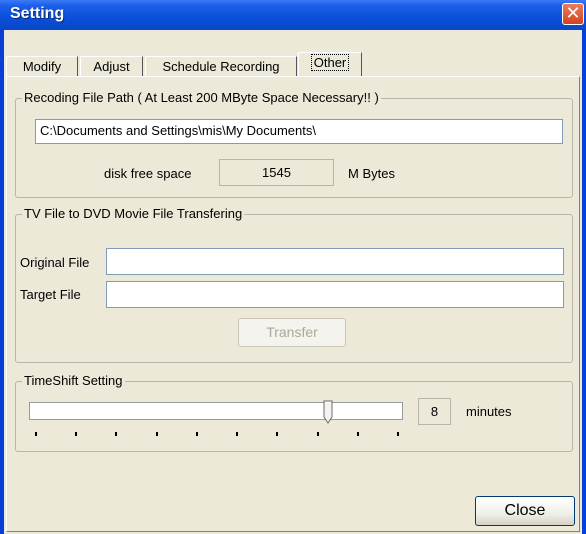 Image resolution: width=586 pixels, height=534 pixels. Describe the element at coordinates (216, 411) in the screenshot. I see `timeshift-slider-track` at that location.